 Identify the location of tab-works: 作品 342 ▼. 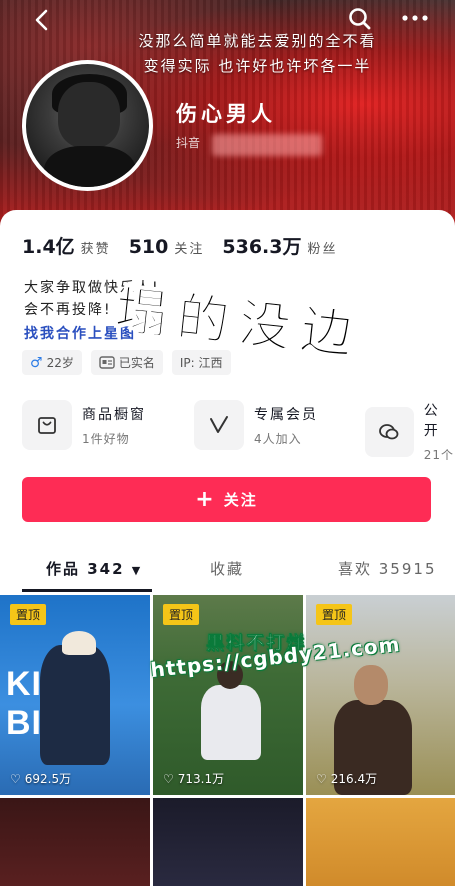
(94, 568).